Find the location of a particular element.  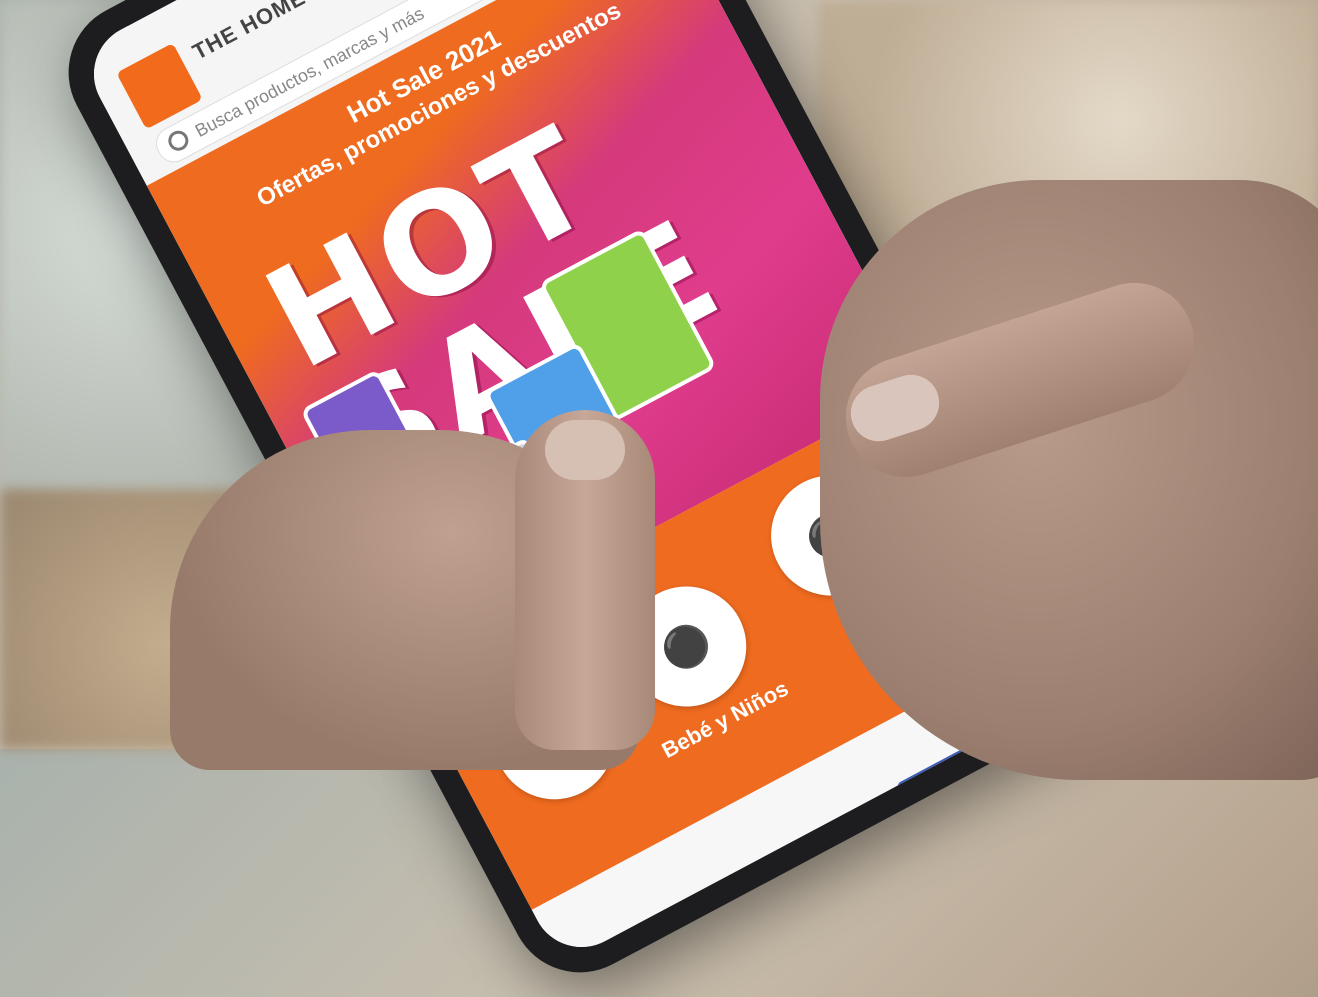

search-icon is located at coordinates (178, 141).